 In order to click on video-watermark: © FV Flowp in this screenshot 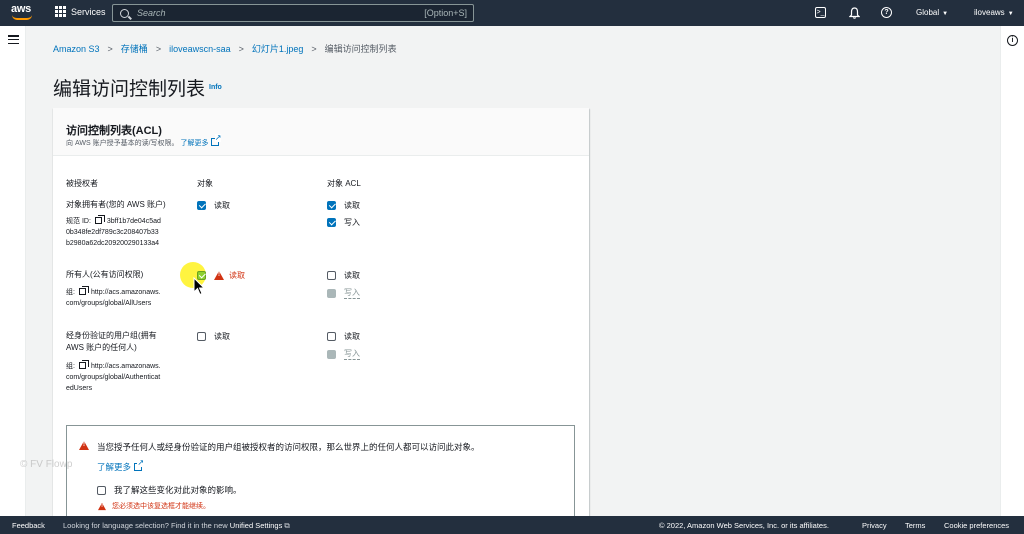, I will do `click(46, 464)`.